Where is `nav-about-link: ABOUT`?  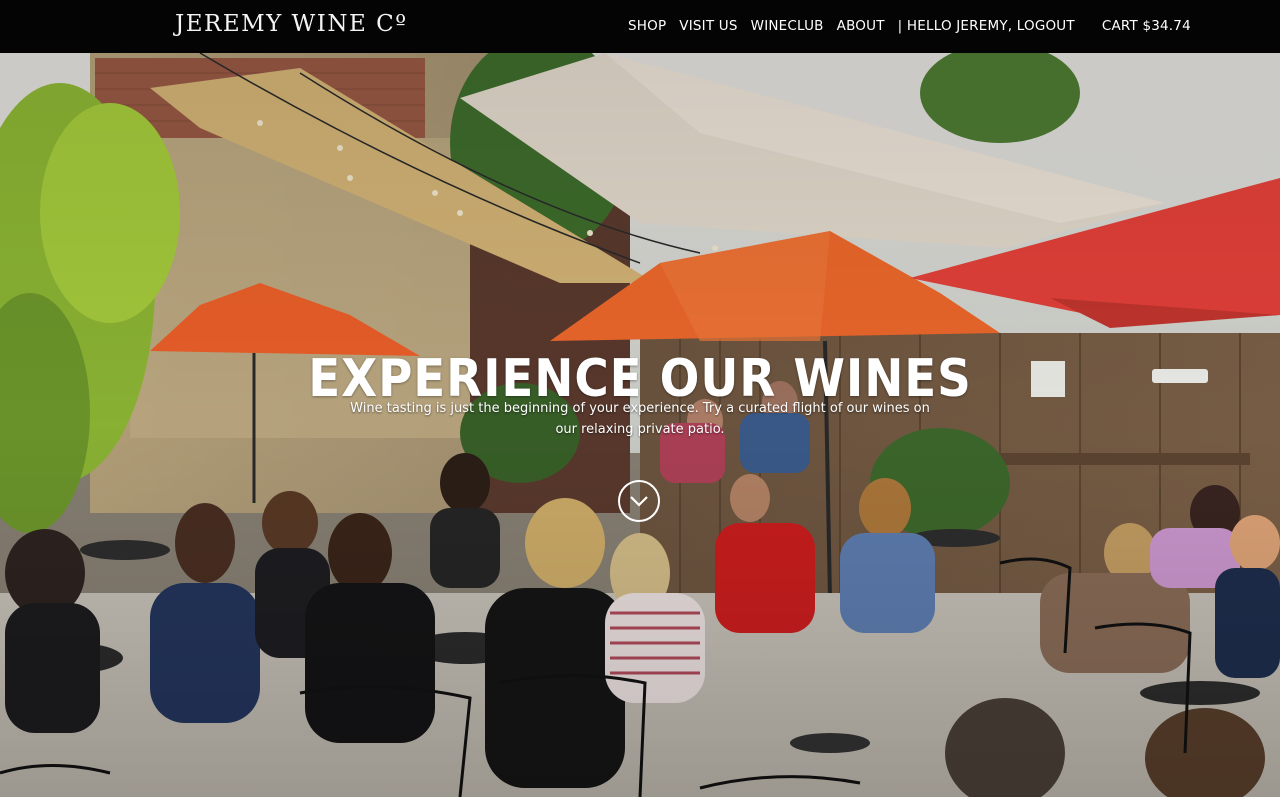
nav-about-link: ABOUT is located at coordinates (861, 26).